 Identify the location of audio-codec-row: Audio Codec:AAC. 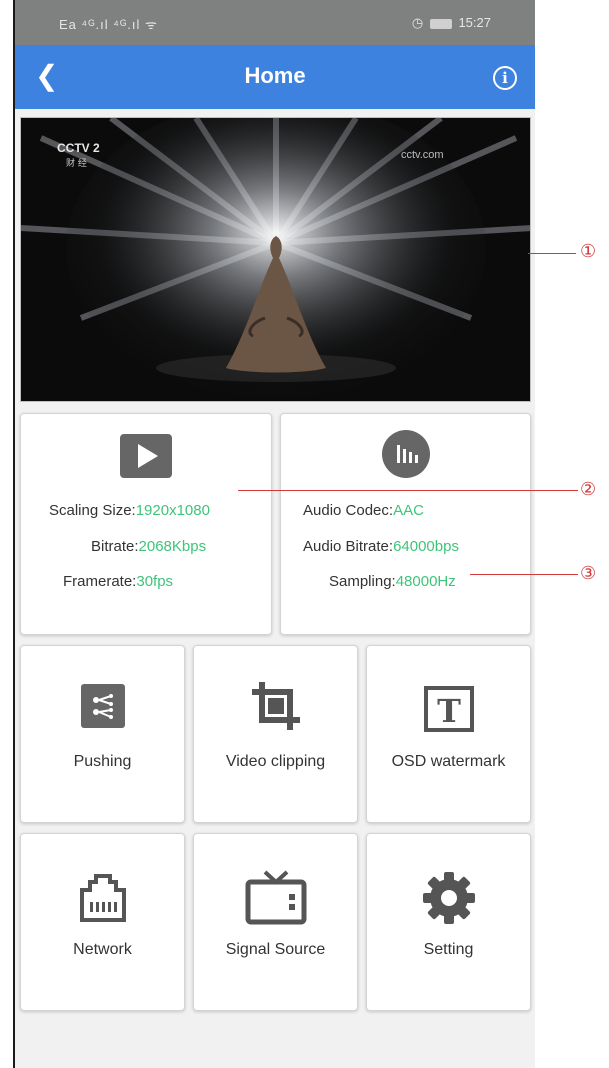
(363, 510).